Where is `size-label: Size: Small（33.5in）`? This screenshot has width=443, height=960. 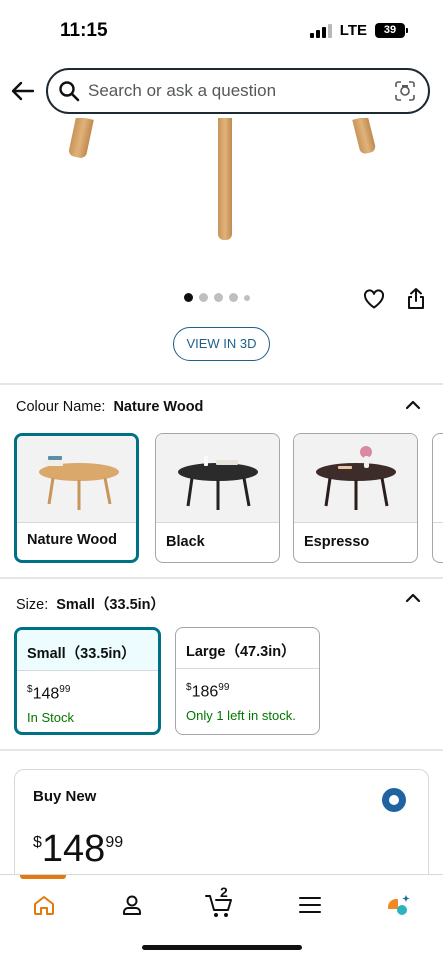
size-label: Size: Small（33.5in） is located at coordinates (90, 603).